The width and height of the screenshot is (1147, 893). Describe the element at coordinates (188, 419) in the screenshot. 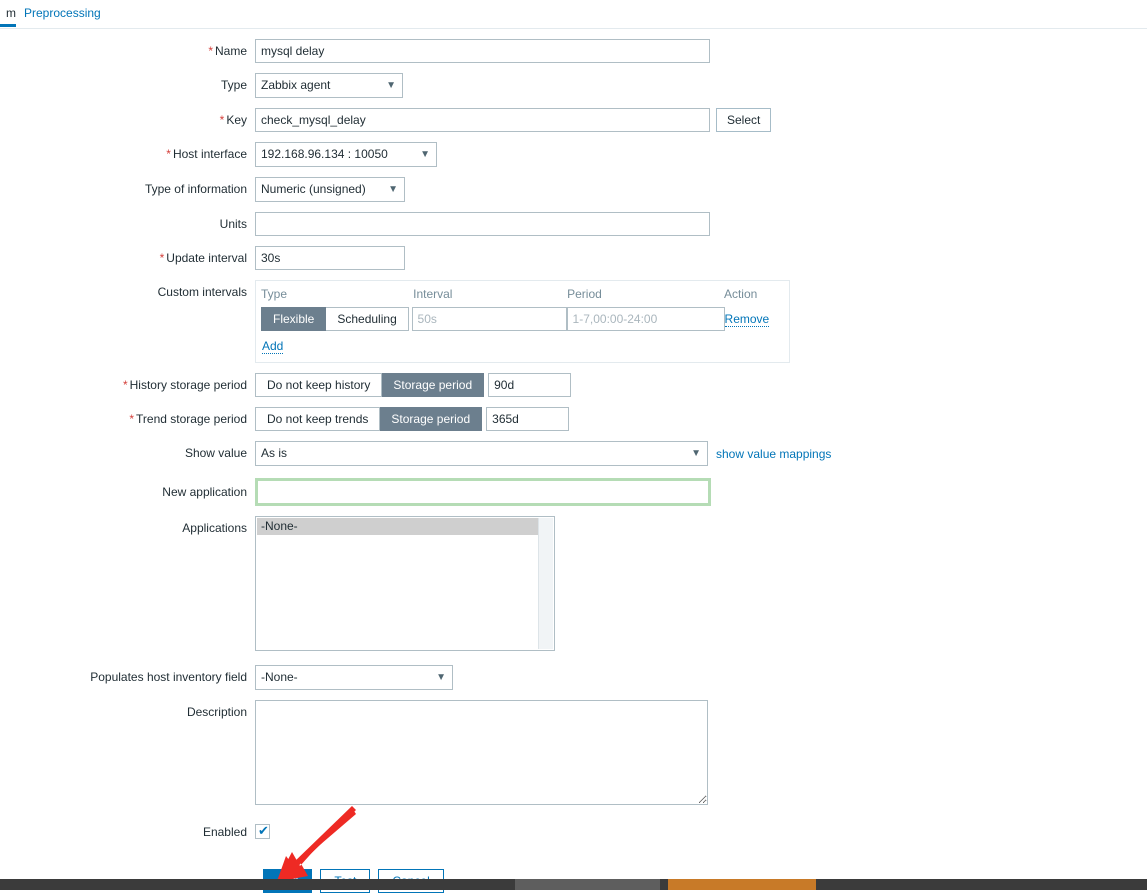

I see `label-trend-storage-period: * Trend storage period` at that location.